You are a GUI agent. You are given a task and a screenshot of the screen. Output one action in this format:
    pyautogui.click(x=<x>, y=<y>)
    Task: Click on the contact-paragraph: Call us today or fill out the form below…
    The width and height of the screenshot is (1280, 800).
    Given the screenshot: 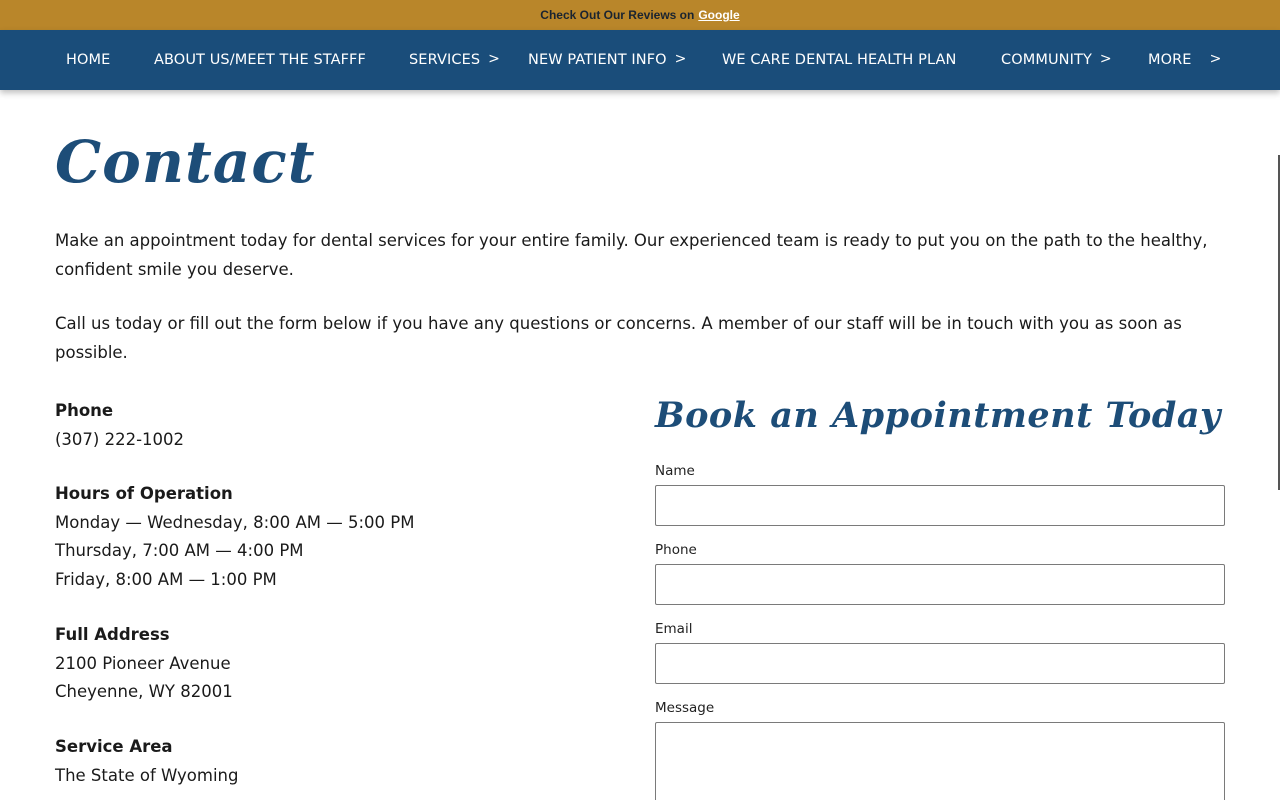 What is the action you would take?
    pyautogui.click(x=618, y=338)
    